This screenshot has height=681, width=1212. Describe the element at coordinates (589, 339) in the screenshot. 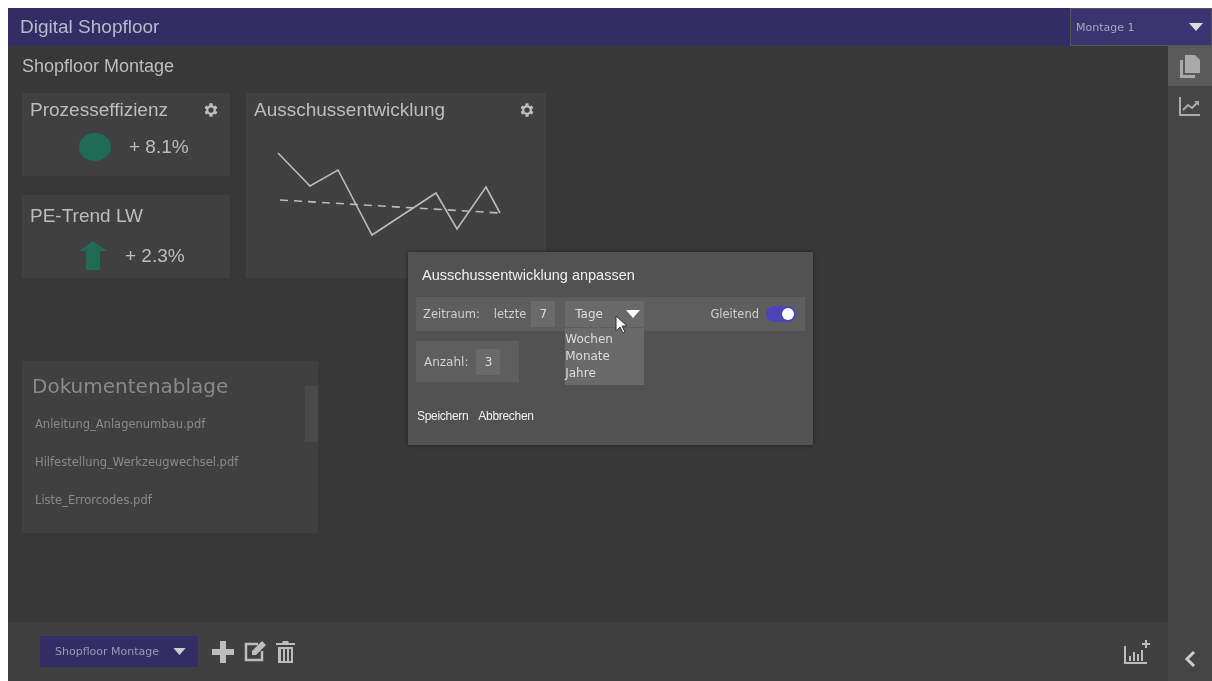

I see `dropdown-option: Wochen` at that location.